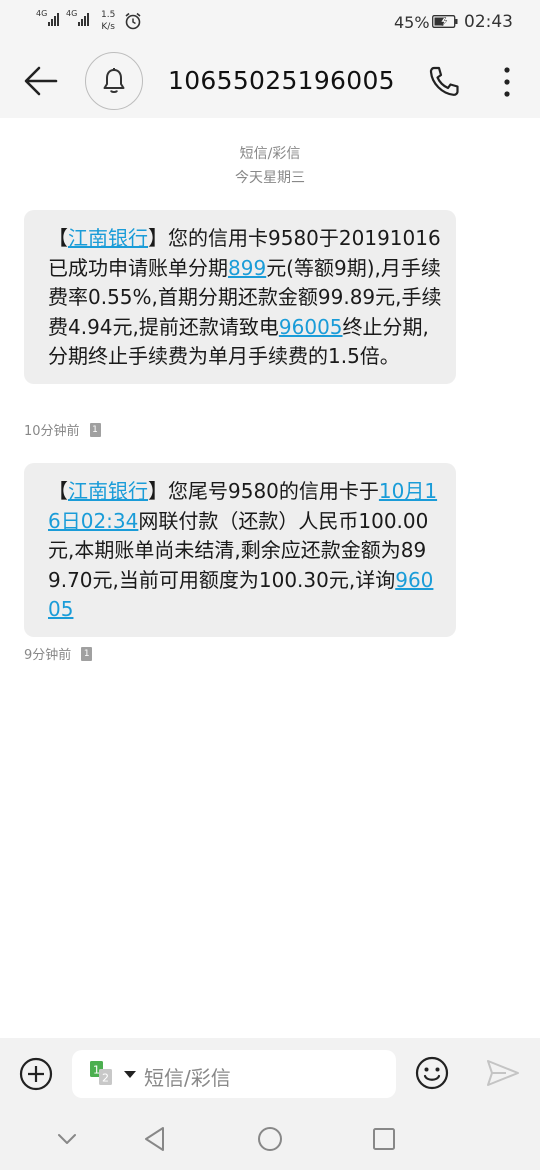 This screenshot has width=540, height=1170. I want to click on nav-recent-icon, so click(384, 1139).